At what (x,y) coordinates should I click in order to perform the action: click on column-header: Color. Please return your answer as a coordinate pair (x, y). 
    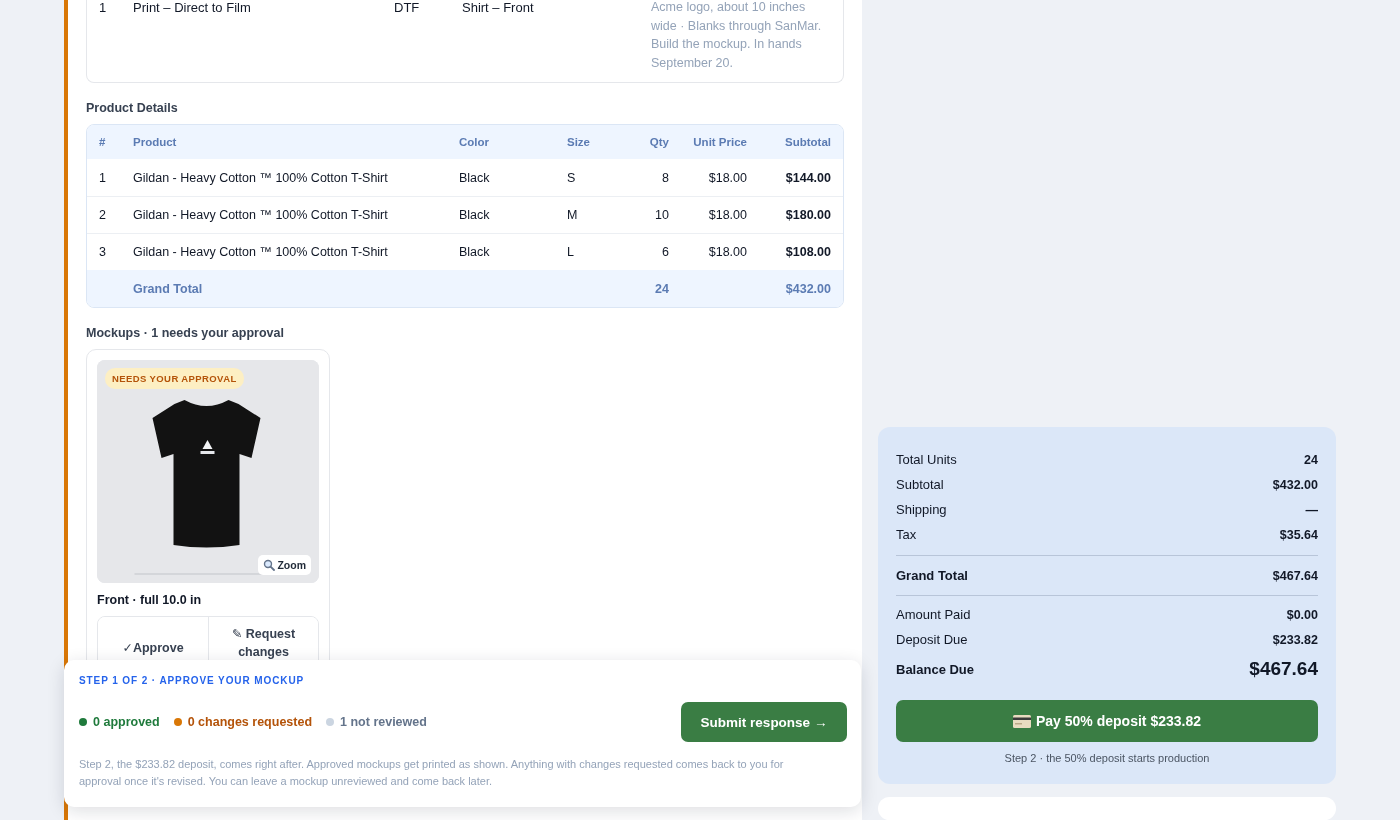
    Looking at the image, I should click on (475, 142).